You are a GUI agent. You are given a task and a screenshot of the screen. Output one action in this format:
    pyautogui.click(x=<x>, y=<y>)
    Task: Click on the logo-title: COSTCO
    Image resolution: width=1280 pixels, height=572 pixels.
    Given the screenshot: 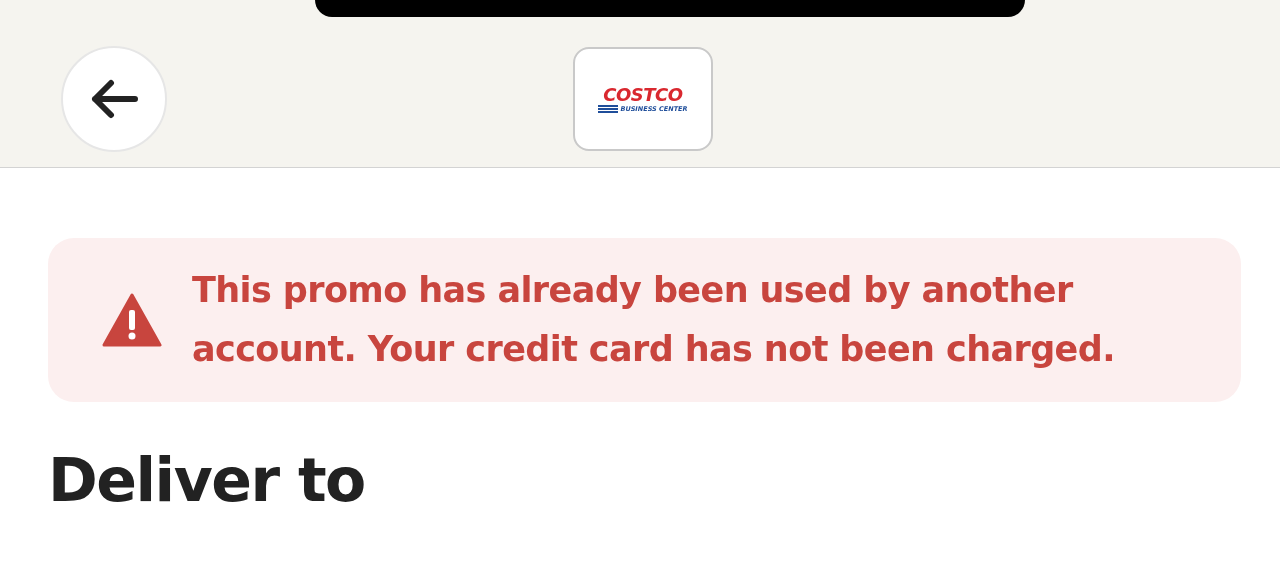 What is the action you would take?
    pyautogui.click(x=643, y=94)
    